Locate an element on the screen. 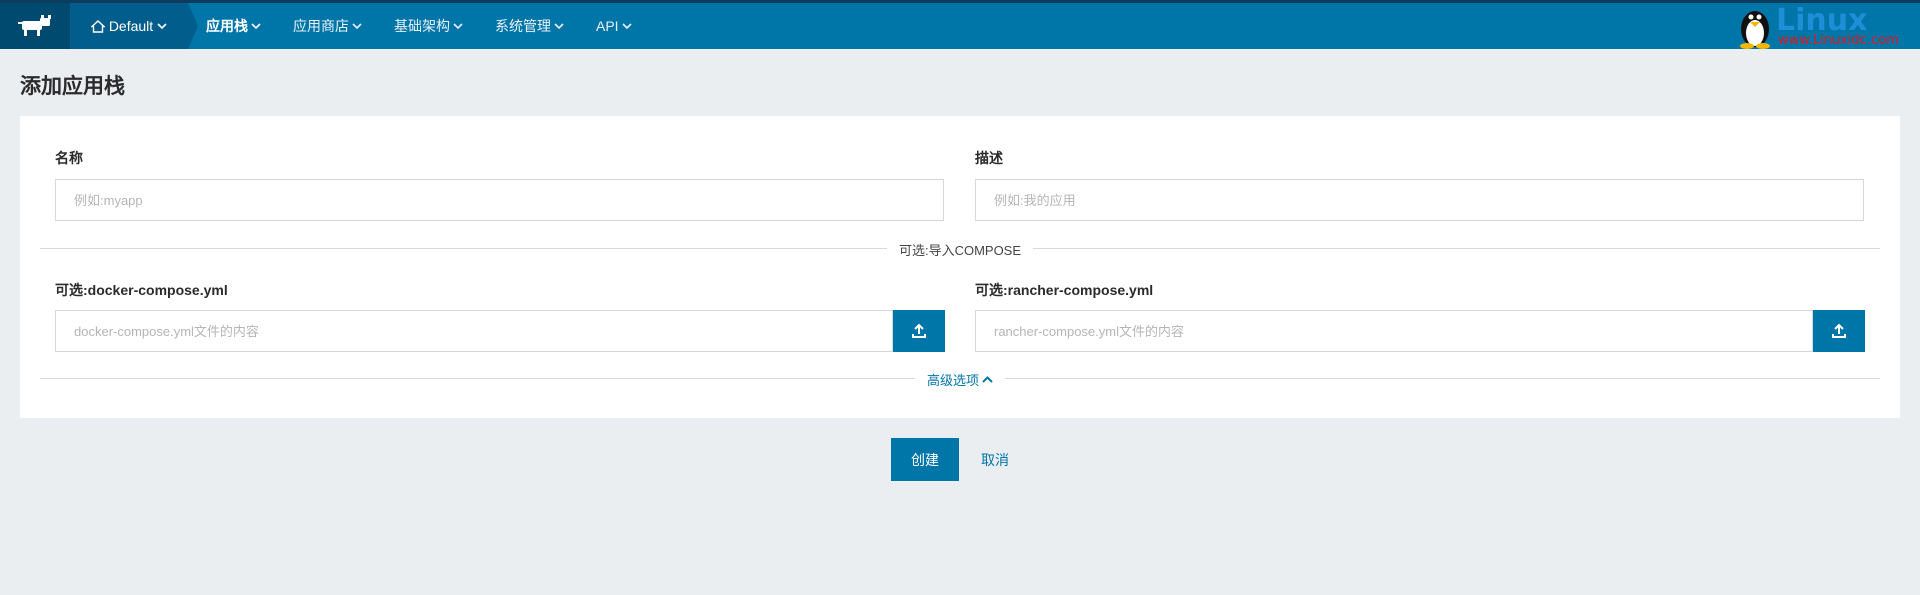  nav-api: API is located at coordinates (614, 26).